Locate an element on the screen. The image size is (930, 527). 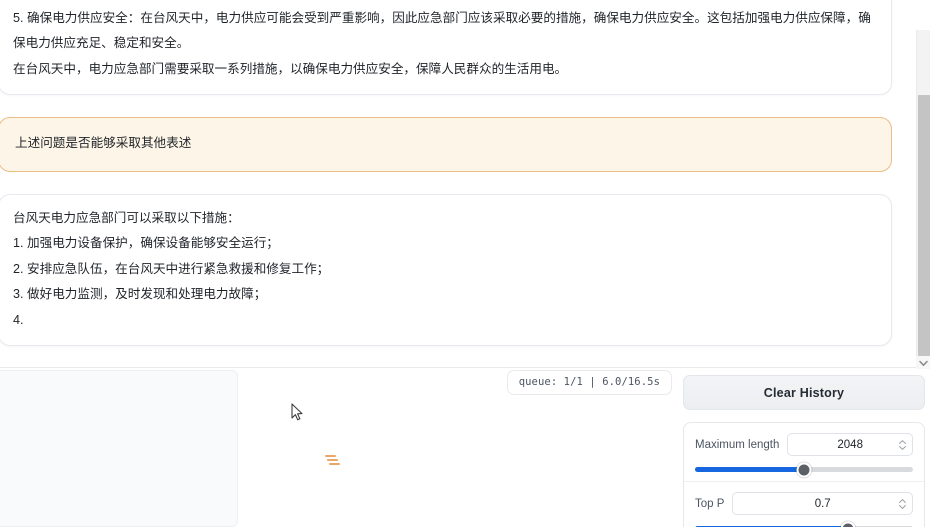
chat-scrollbar is located at coordinates (923, 193).